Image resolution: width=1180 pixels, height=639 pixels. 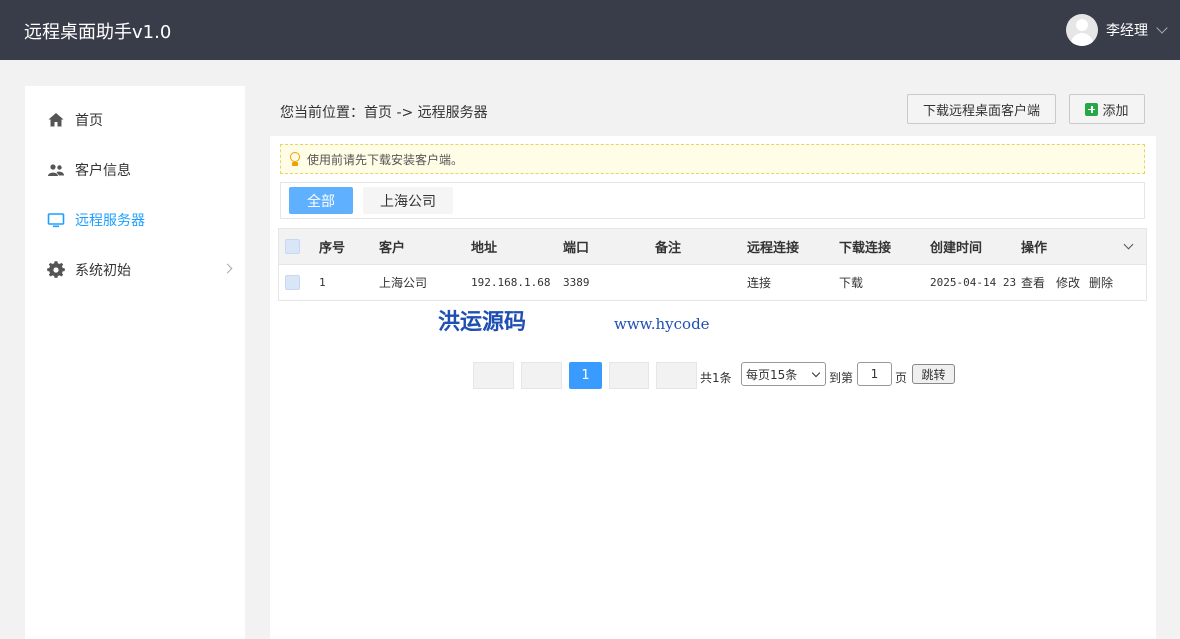 I want to click on cell-address-link: 192.168.1.68, so click(x=510, y=282).